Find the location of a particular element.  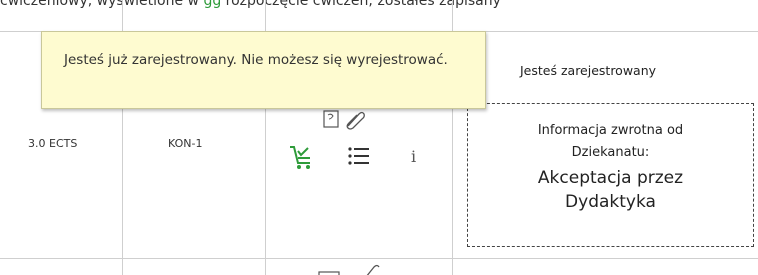

top-row-text-right: rozpoczęcie ćwiczeń; zostałeś zapisany is located at coordinates (363, 4).